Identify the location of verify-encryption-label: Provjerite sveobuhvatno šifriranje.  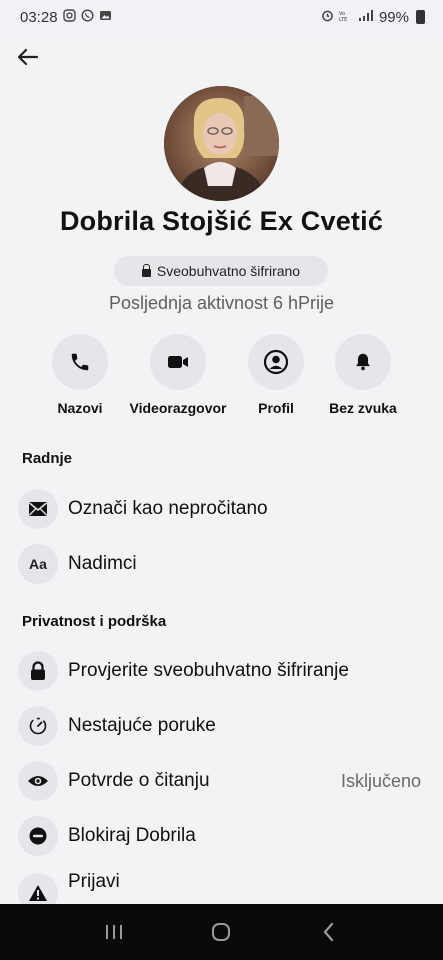
(208, 670).